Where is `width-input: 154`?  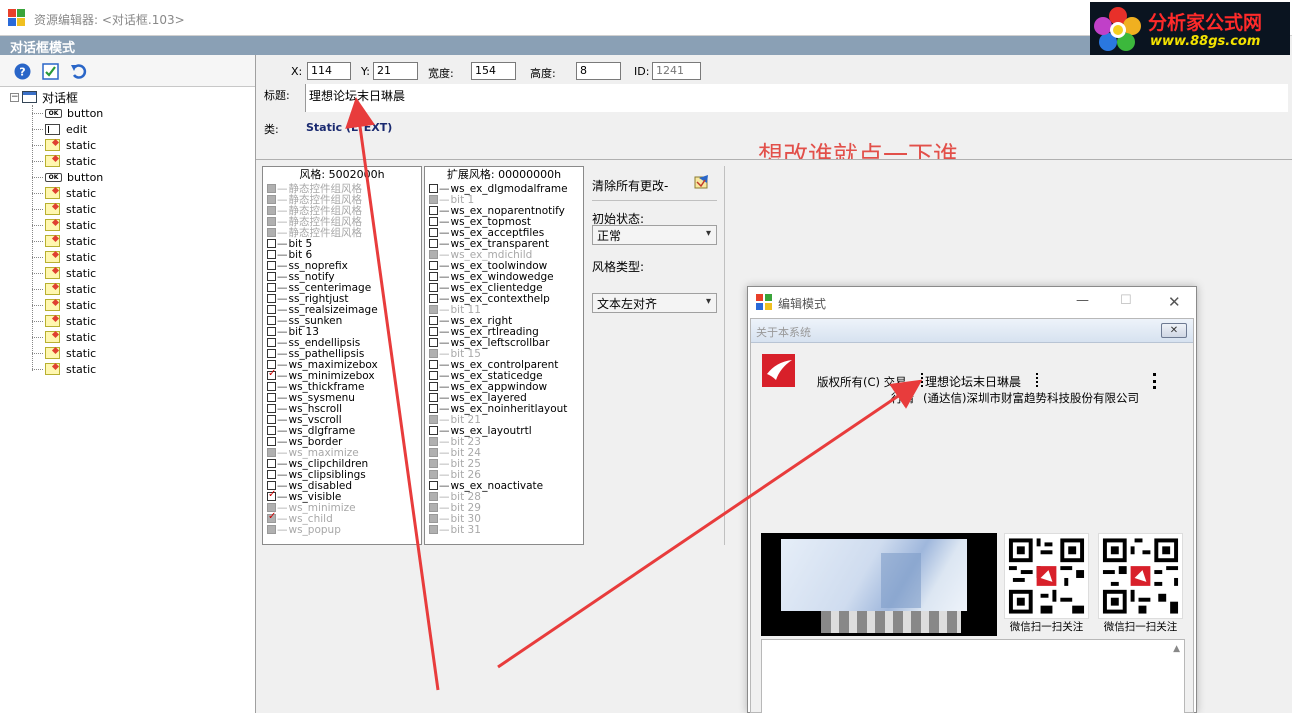 width-input: 154 is located at coordinates (493, 71).